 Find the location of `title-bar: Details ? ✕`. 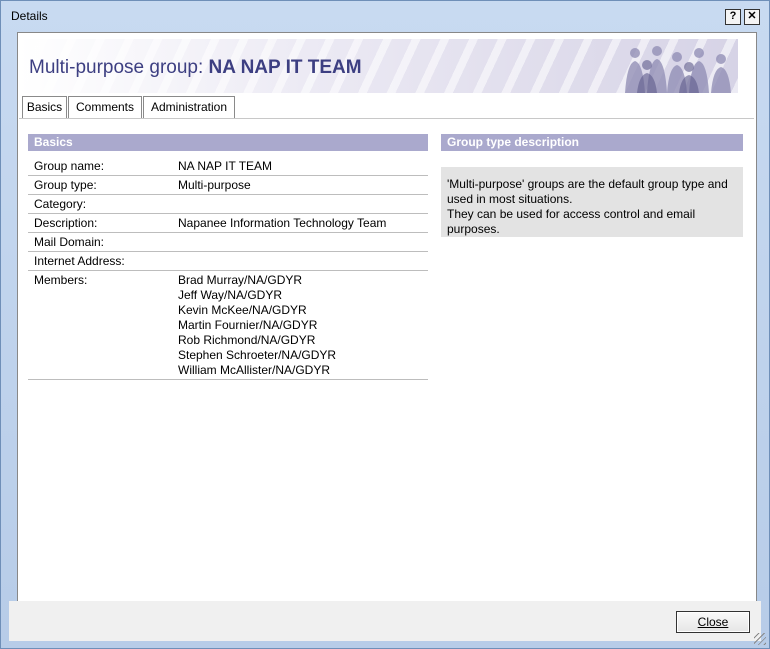

title-bar: Details ? ✕ is located at coordinates (385, 16).